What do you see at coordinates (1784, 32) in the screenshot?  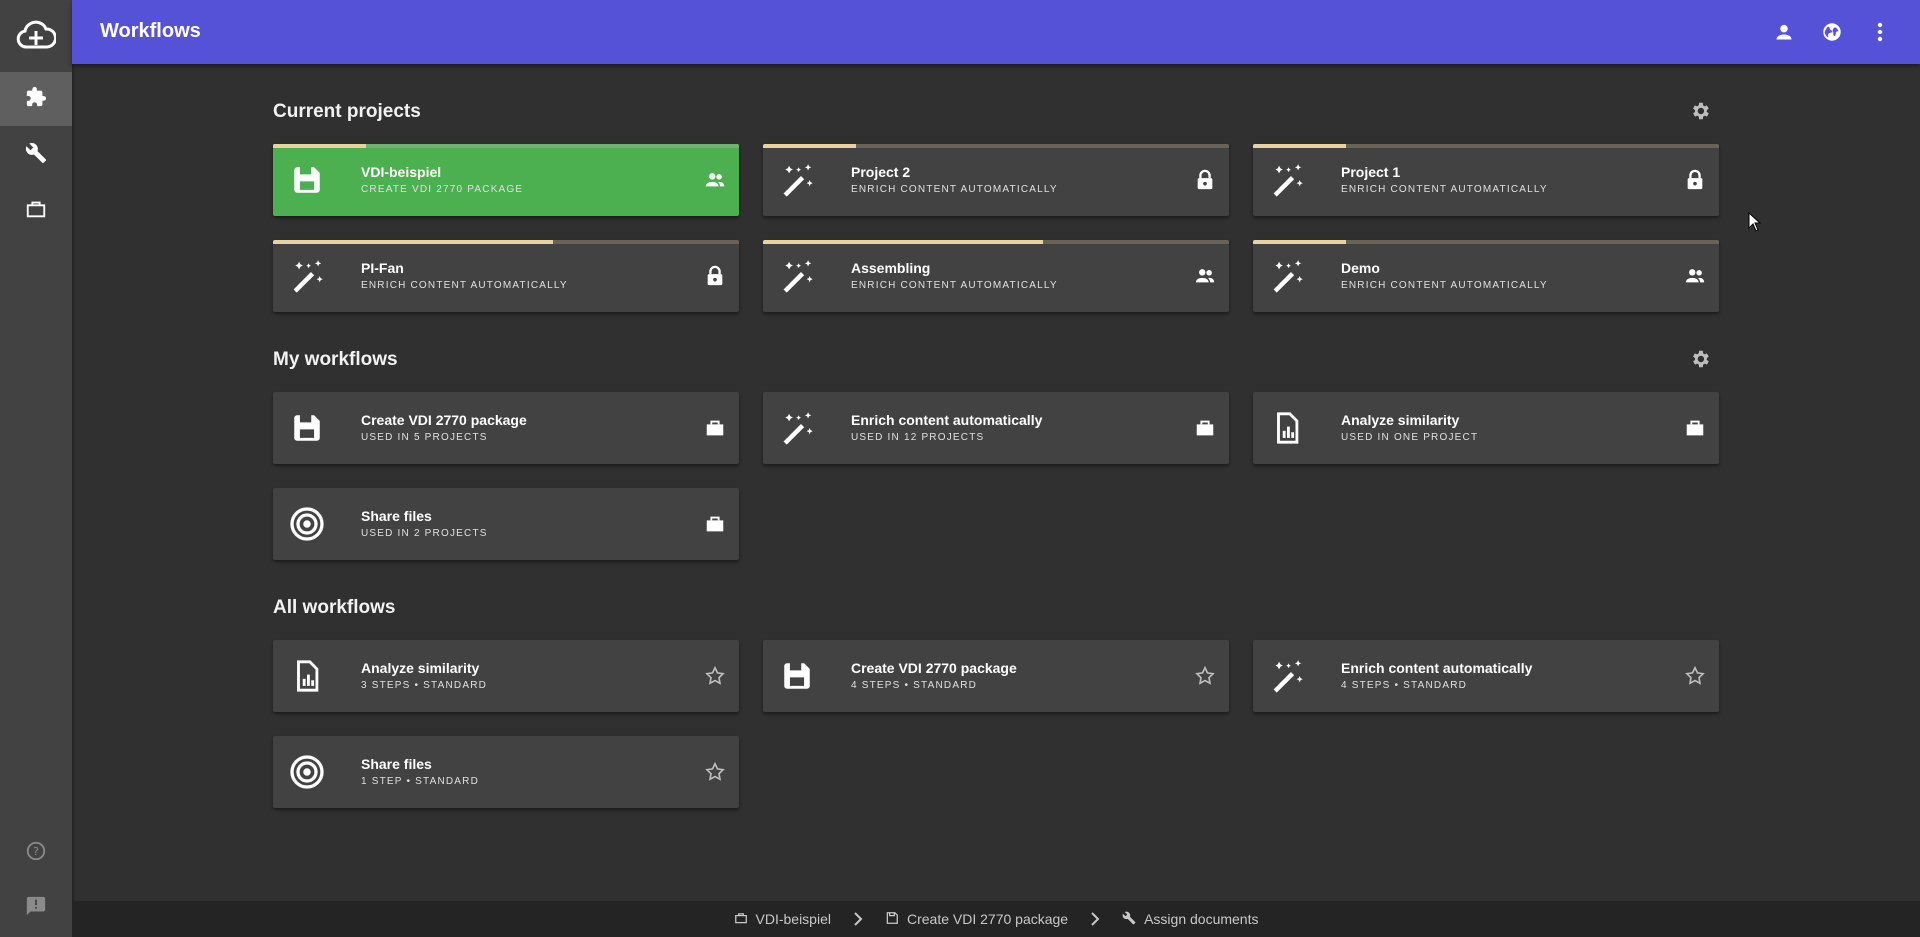 I see `account-icon` at bounding box center [1784, 32].